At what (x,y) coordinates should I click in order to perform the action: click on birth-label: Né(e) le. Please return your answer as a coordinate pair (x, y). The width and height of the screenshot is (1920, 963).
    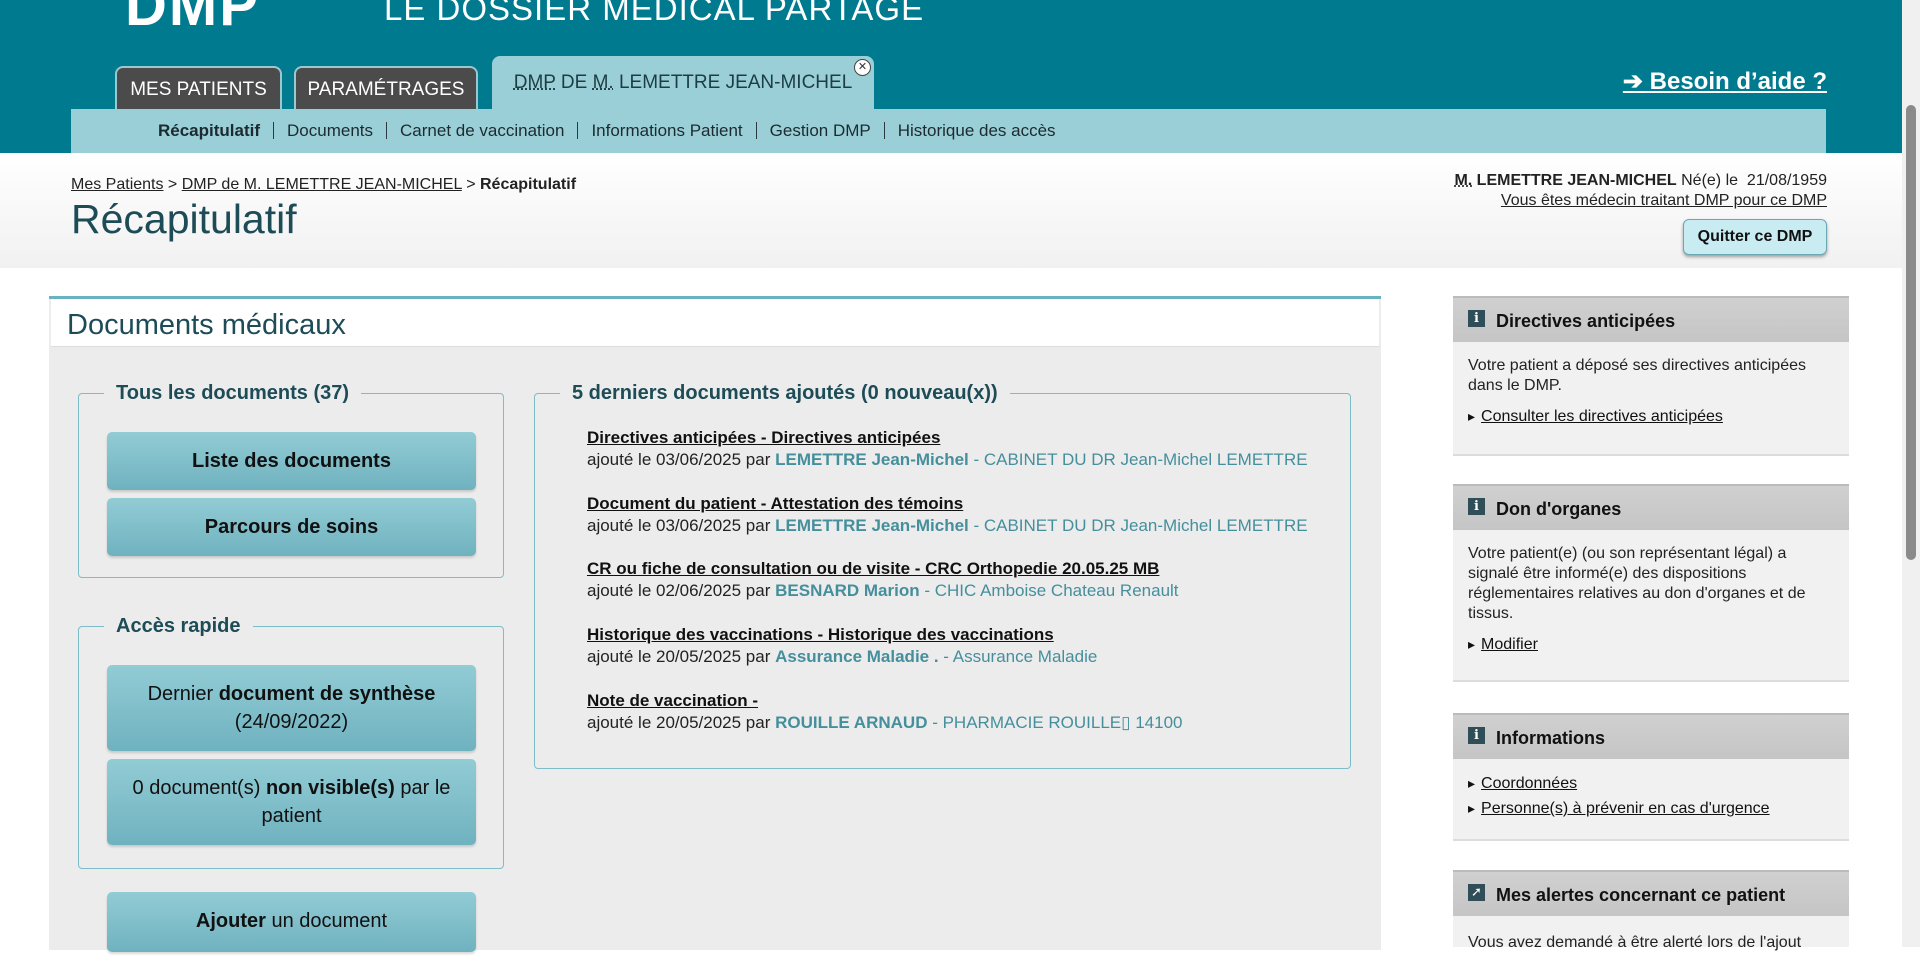
    Looking at the image, I should click on (1709, 180).